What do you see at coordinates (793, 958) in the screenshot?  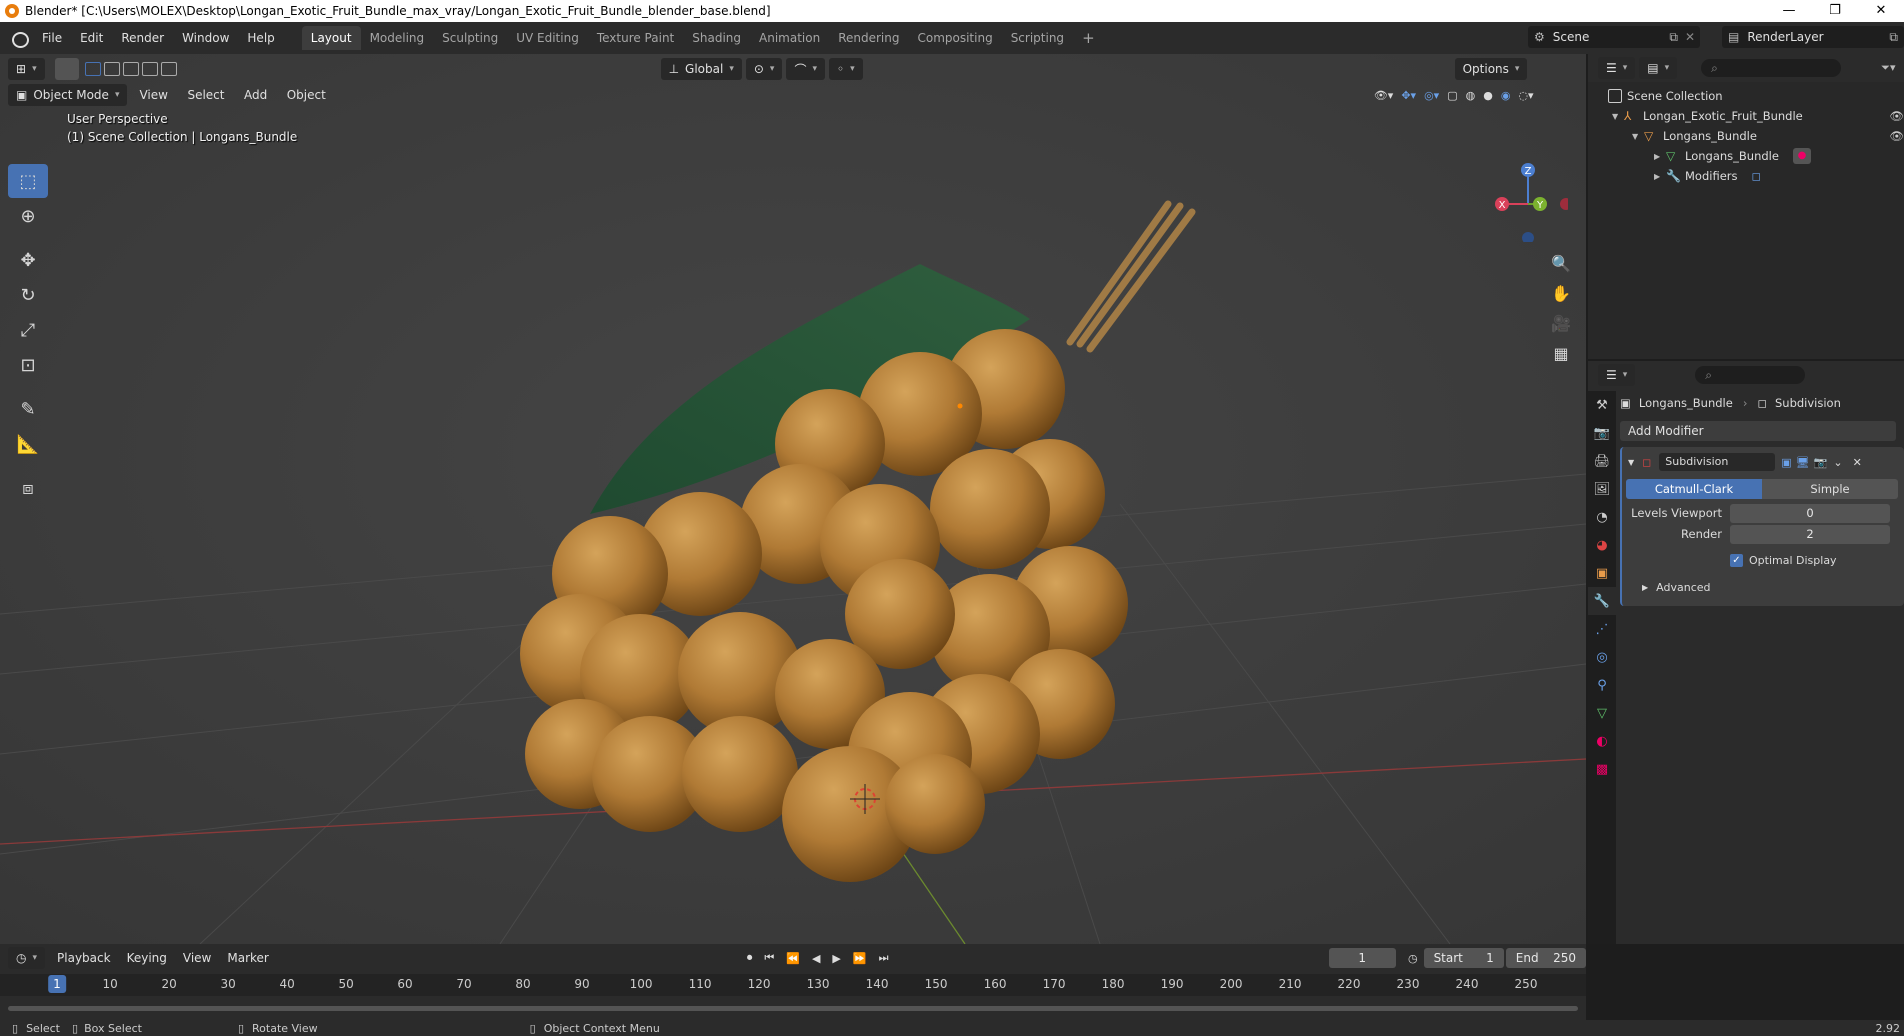 I see `prev-keyframe-icon: ⏪` at bounding box center [793, 958].